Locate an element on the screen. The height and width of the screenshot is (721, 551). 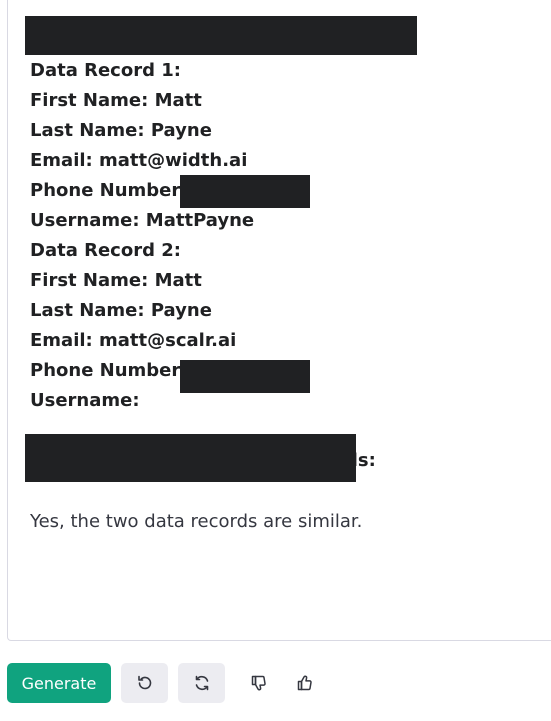
toolbar: Generate is located at coordinates (166, 683).